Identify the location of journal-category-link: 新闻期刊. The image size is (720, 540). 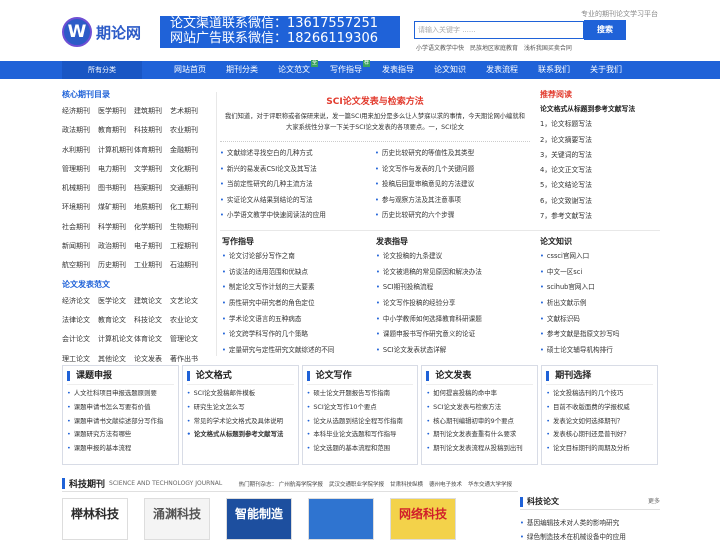
(80, 246).